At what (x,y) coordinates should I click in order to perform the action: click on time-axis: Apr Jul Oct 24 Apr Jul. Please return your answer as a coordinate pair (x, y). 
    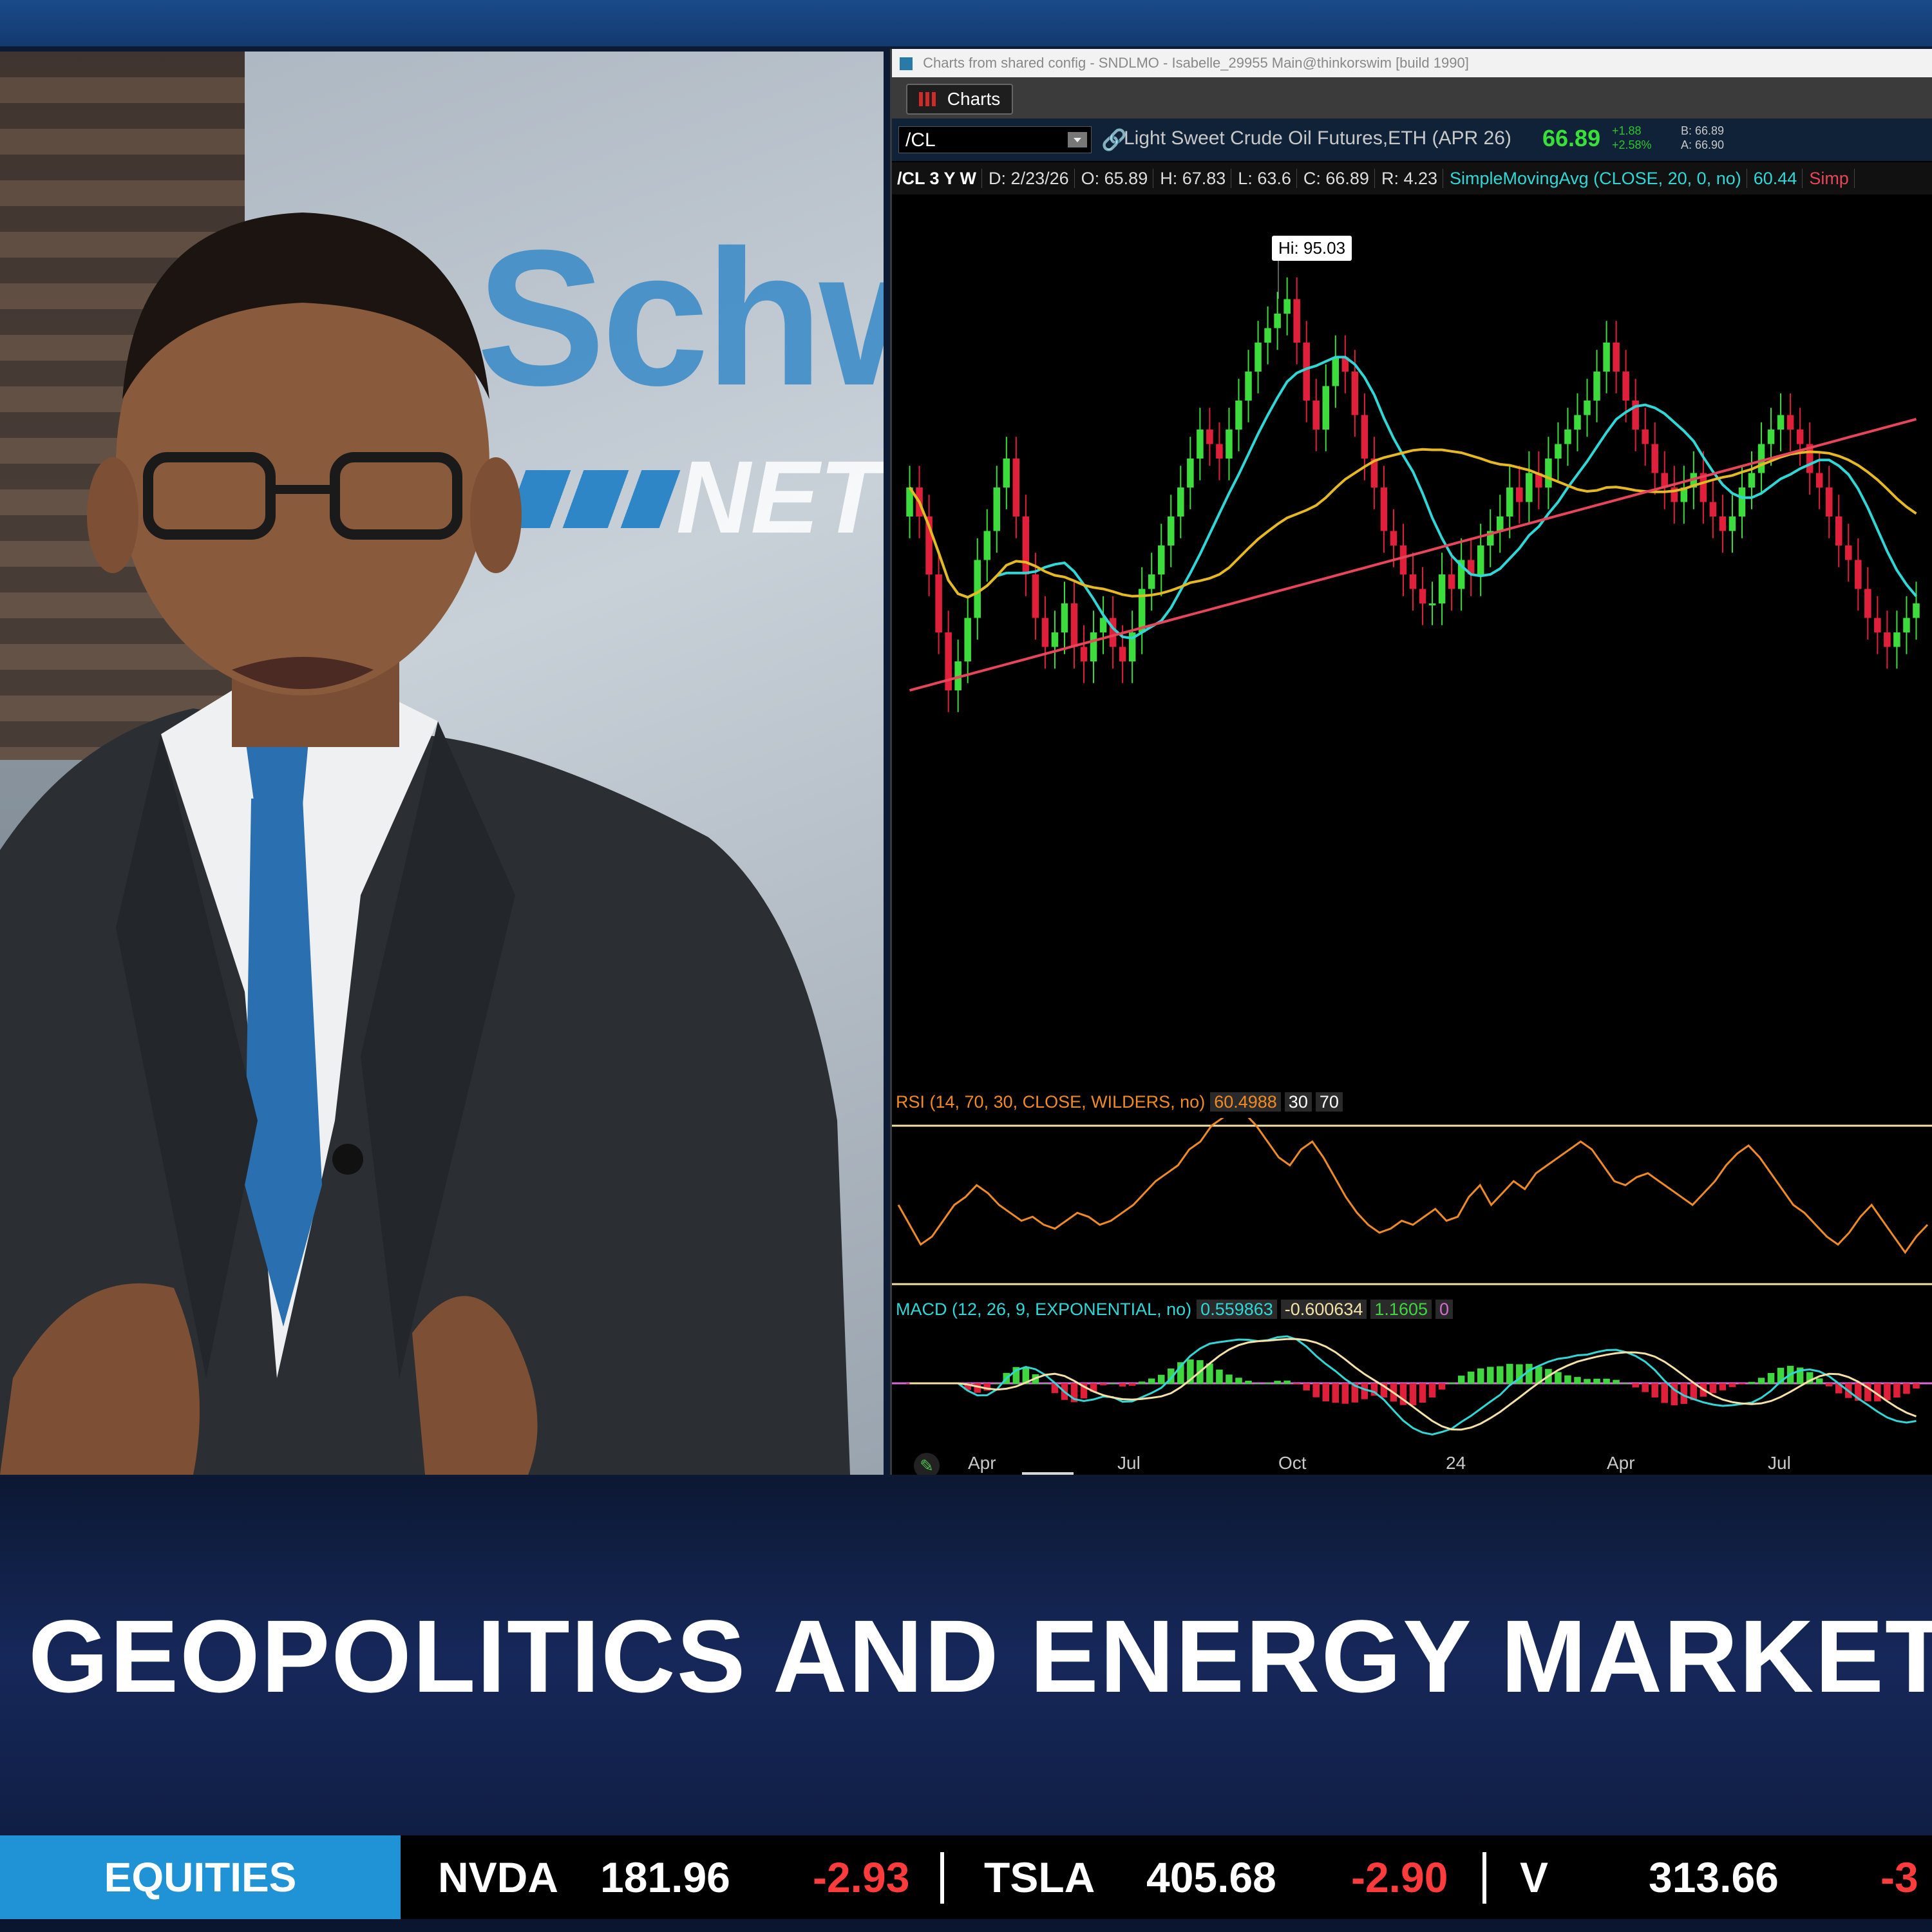
    Looking at the image, I should click on (1412, 1464).